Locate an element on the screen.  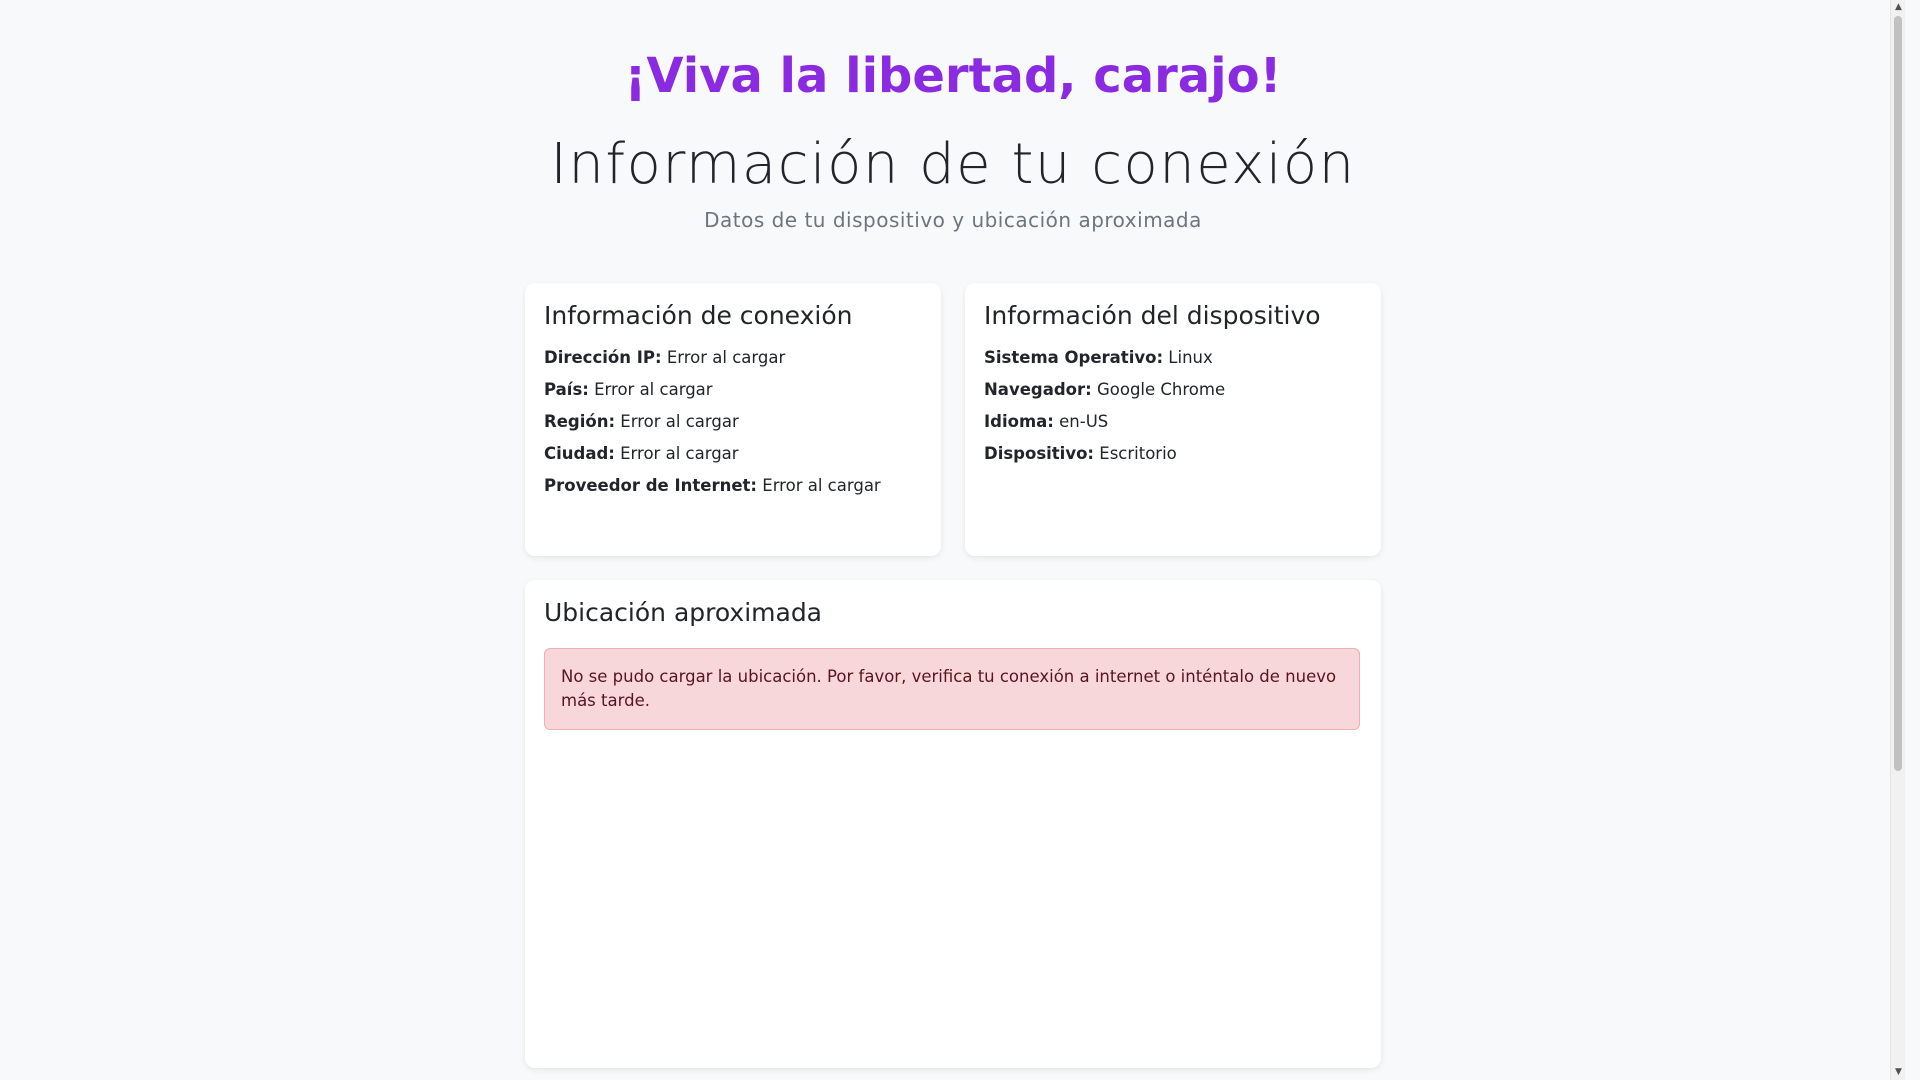
device-card-title: Información del dispositivo is located at coordinates (1152, 315).